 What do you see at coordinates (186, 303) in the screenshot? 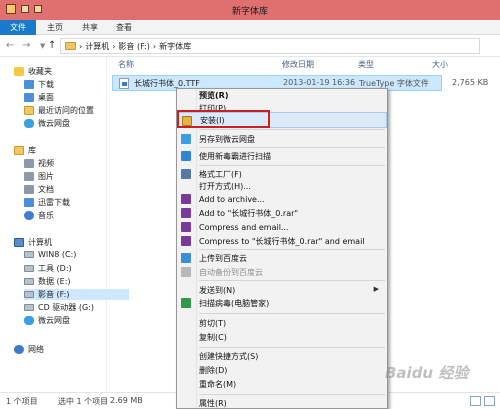
I see `pc-manager-icon` at bounding box center [186, 303].